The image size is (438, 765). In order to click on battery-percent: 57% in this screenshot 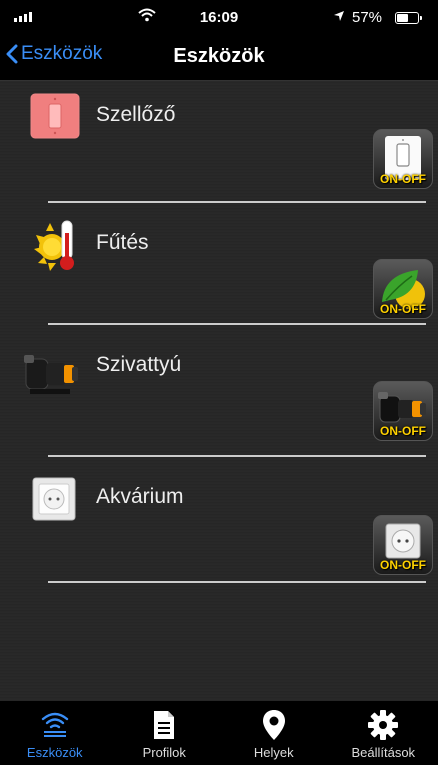, I will do `click(367, 17)`.